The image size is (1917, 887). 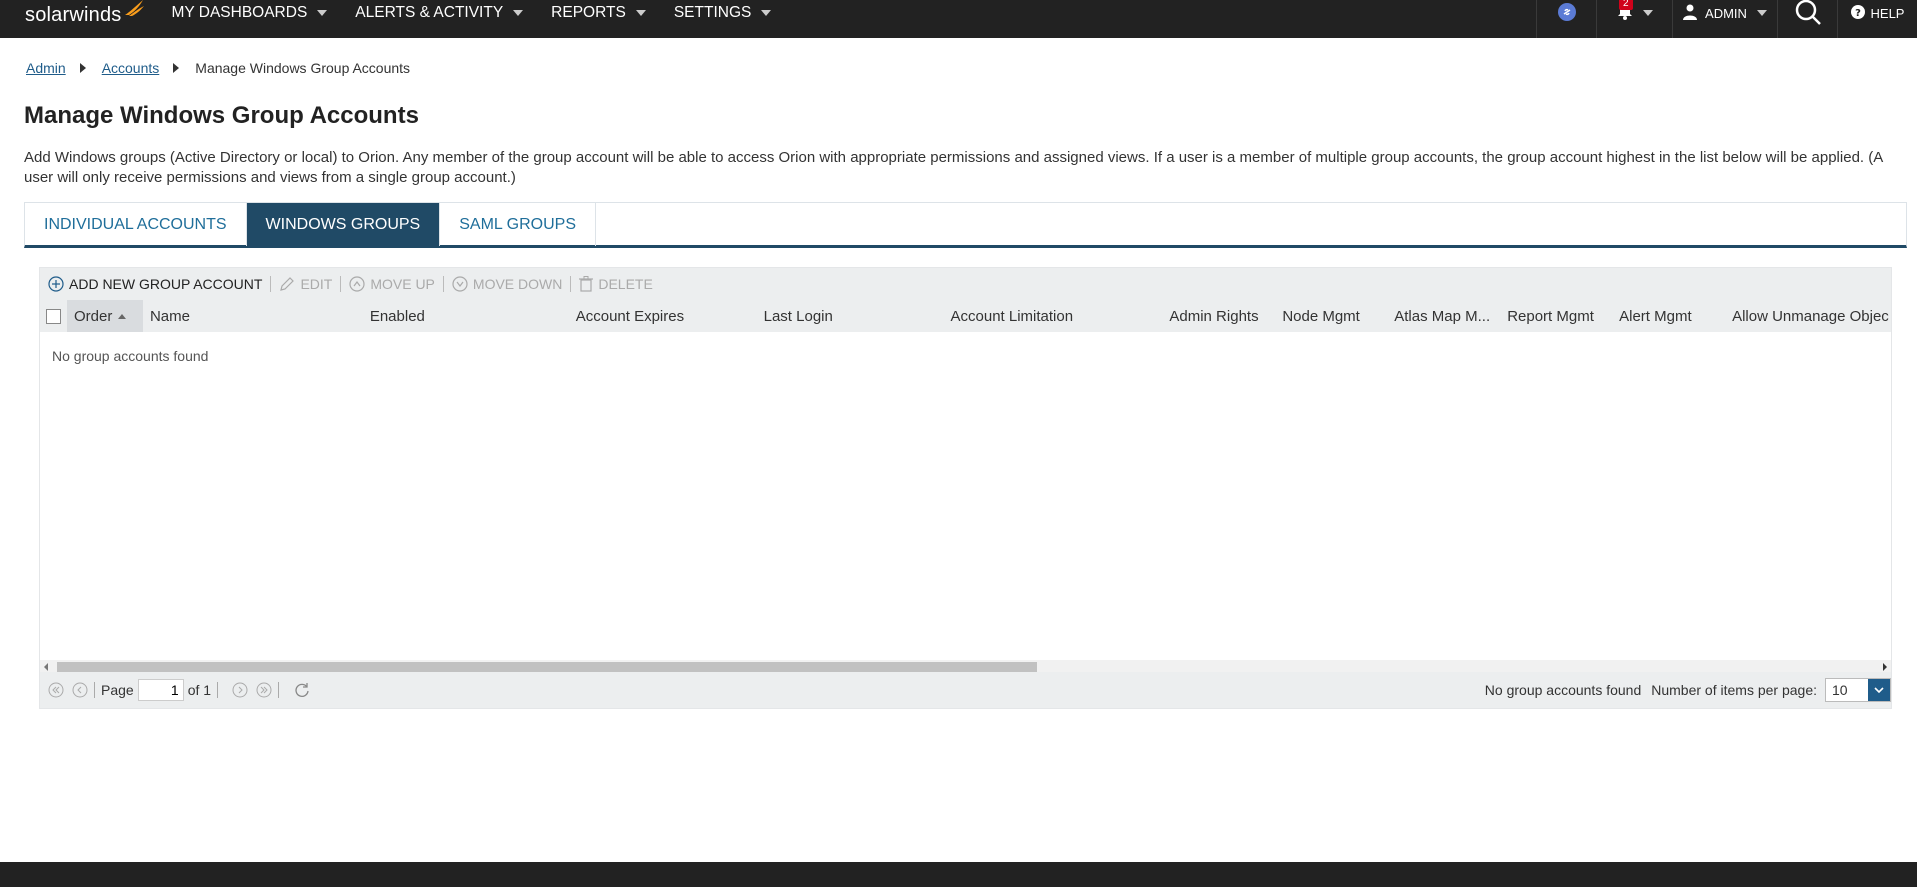 I want to click on column-label: Account Limitation, so click(x=1012, y=316).